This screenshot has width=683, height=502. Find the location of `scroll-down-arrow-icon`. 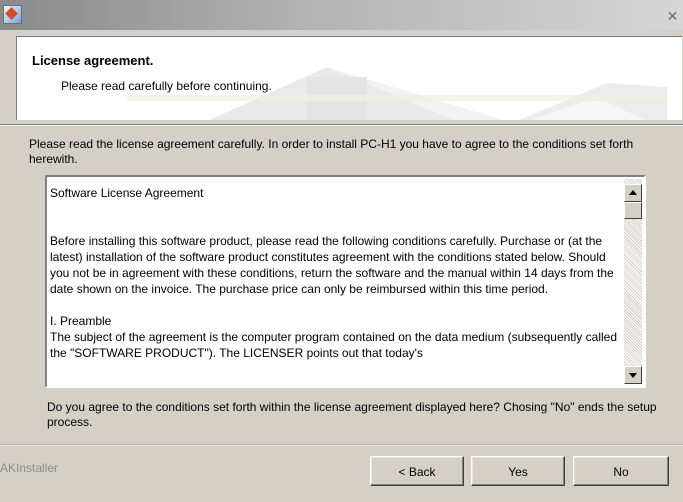

scroll-down-arrow-icon is located at coordinates (633, 375).